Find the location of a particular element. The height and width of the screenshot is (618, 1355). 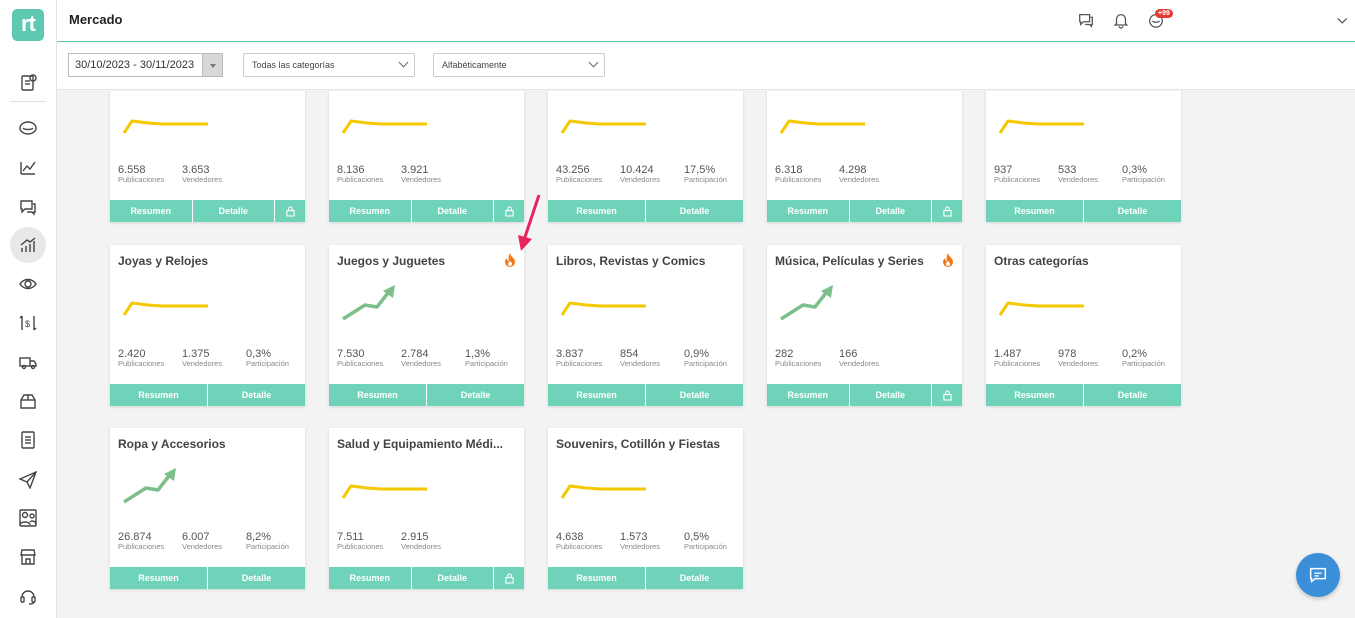

app-logo: rt is located at coordinates (28, 25).